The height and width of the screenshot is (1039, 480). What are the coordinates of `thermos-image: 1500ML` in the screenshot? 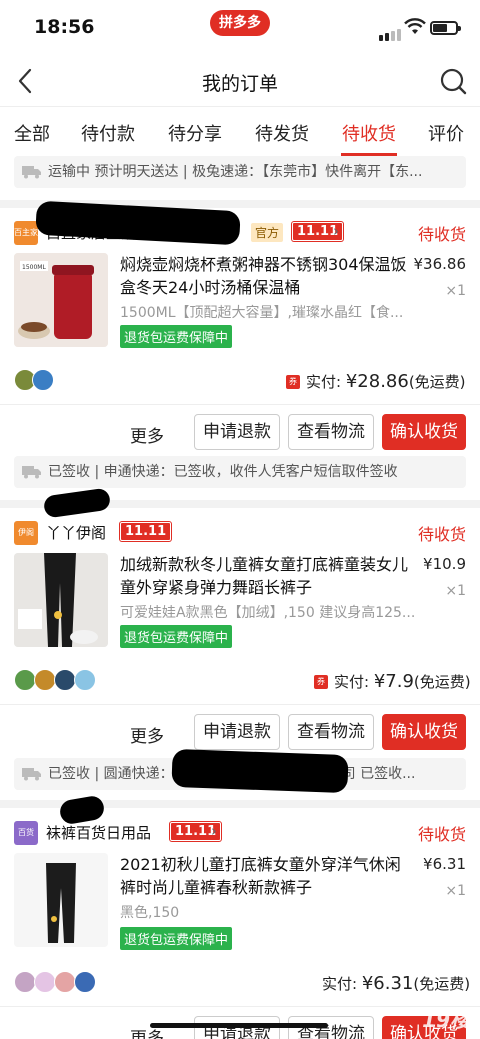 It's located at (61, 300).